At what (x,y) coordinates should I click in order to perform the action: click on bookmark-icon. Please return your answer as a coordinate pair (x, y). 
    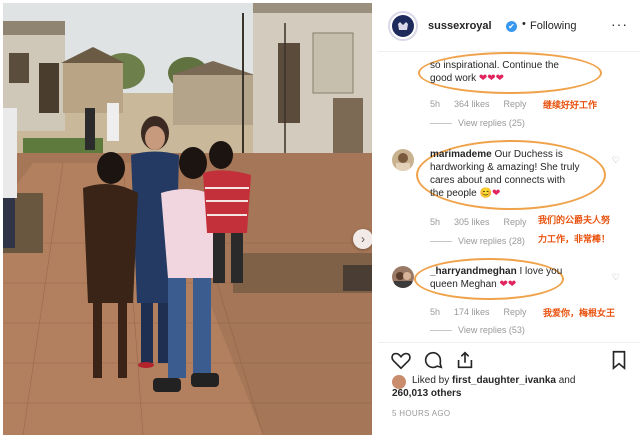
    Looking at the image, I should click on (619, 360).